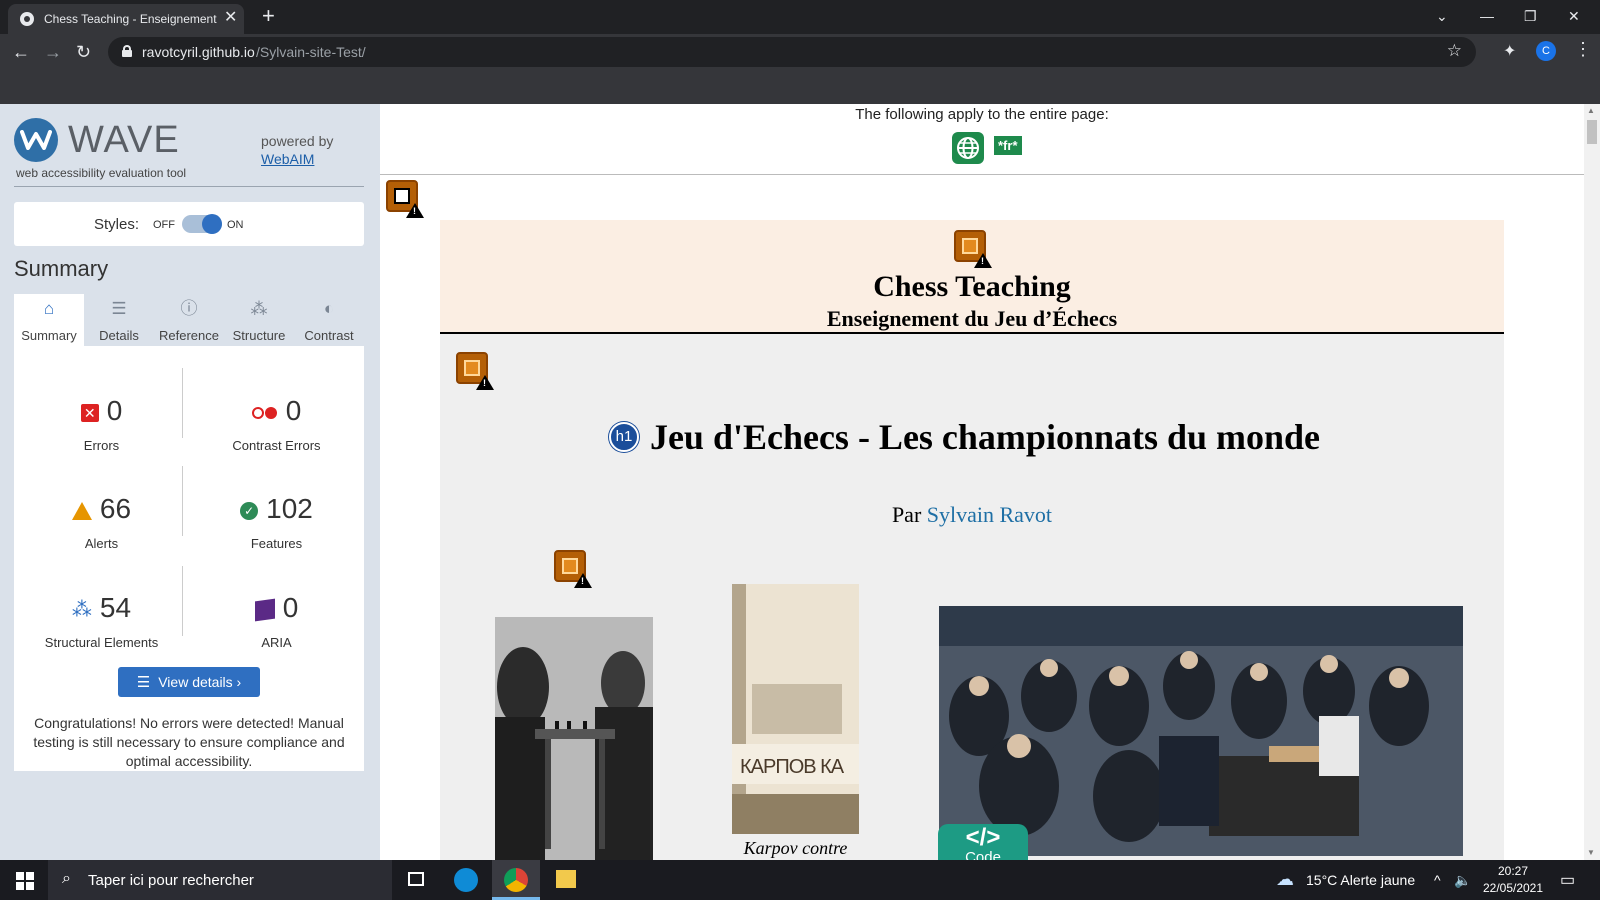 The width and height of the screenshot is (1600, 900). Describe the element at coordinates (21, 52) in the screenshot. I see `back-icon: ←` at that location.